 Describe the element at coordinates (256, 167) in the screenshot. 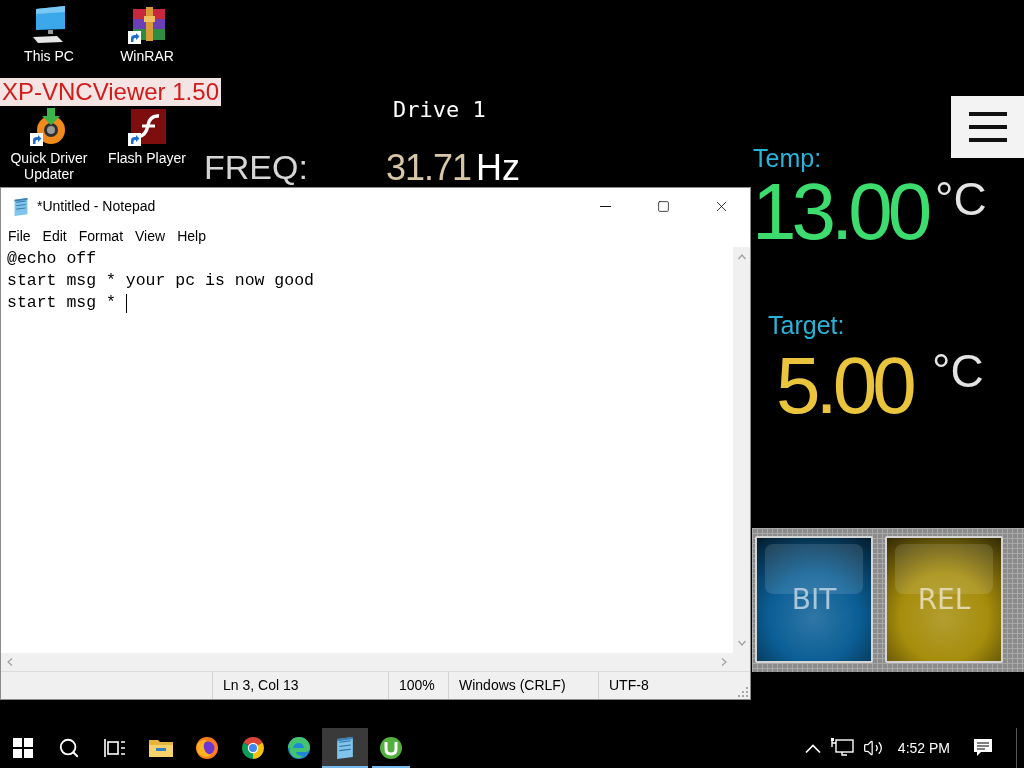

I see `frequency-label: FREQ:` at that location.